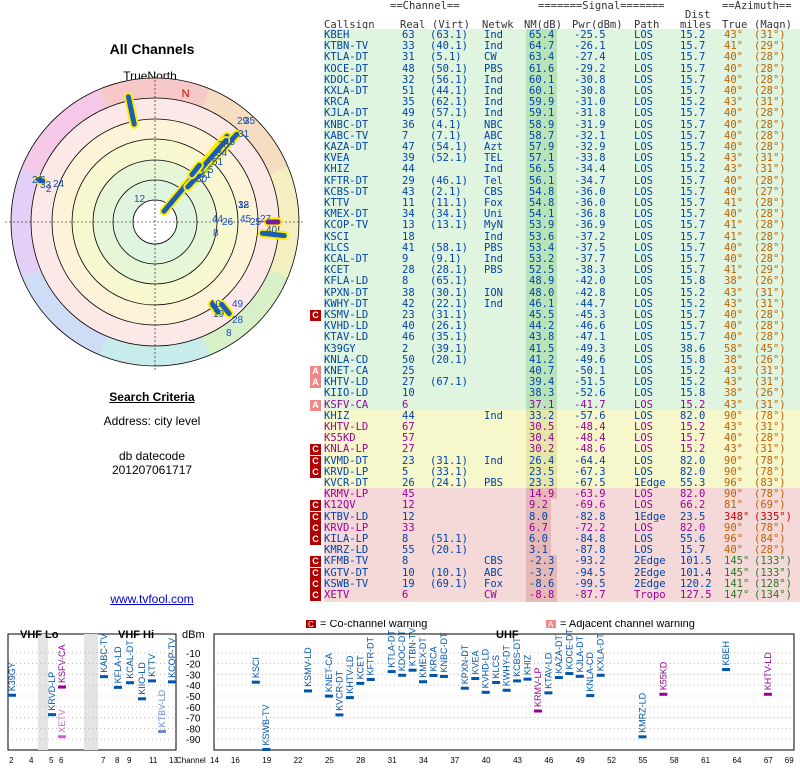 The image size is (800, 771). I want to click on vhf-gap-band, so click(91, 692).